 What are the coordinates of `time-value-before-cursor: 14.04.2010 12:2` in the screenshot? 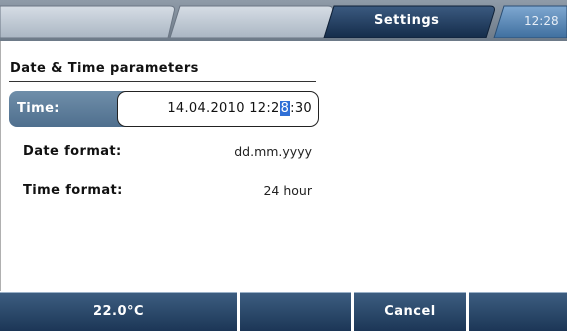 It's located at (223, 108).